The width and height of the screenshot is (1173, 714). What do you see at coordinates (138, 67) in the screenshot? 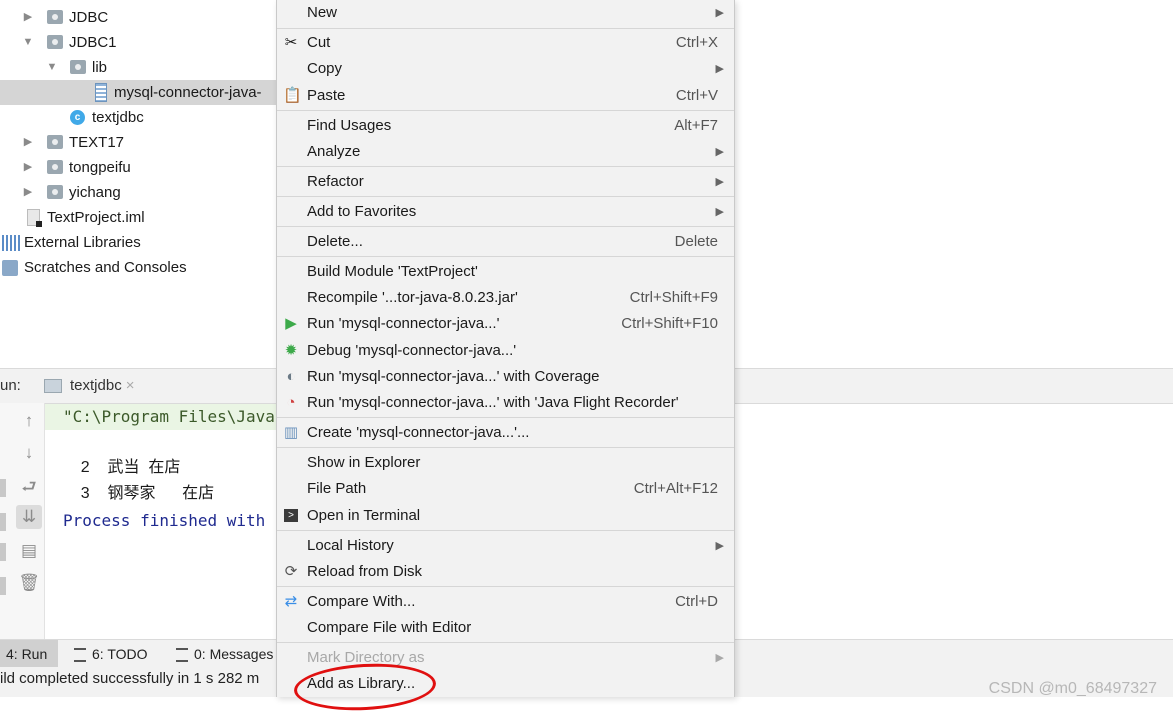
I see `tree-item-lib: ▼ lib` at bounding box center [138, 67].